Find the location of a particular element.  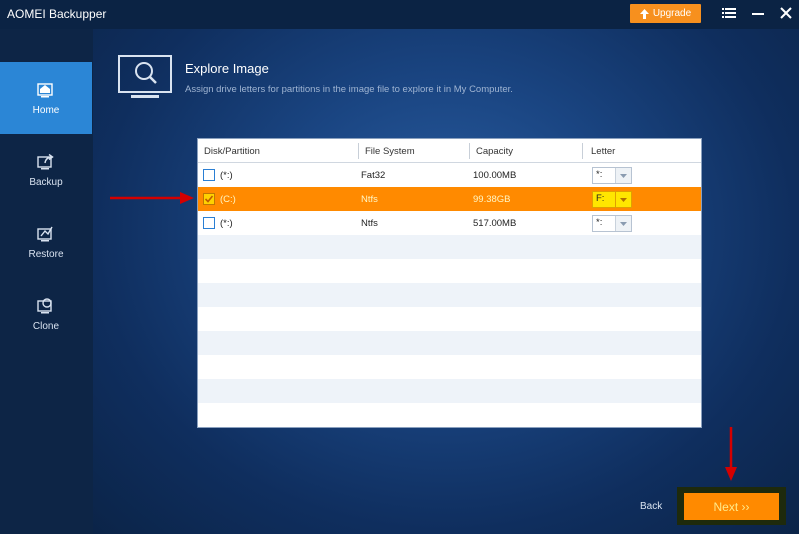

sidebar: Home Backup Restore Clone is located at coordinates (46, 281).